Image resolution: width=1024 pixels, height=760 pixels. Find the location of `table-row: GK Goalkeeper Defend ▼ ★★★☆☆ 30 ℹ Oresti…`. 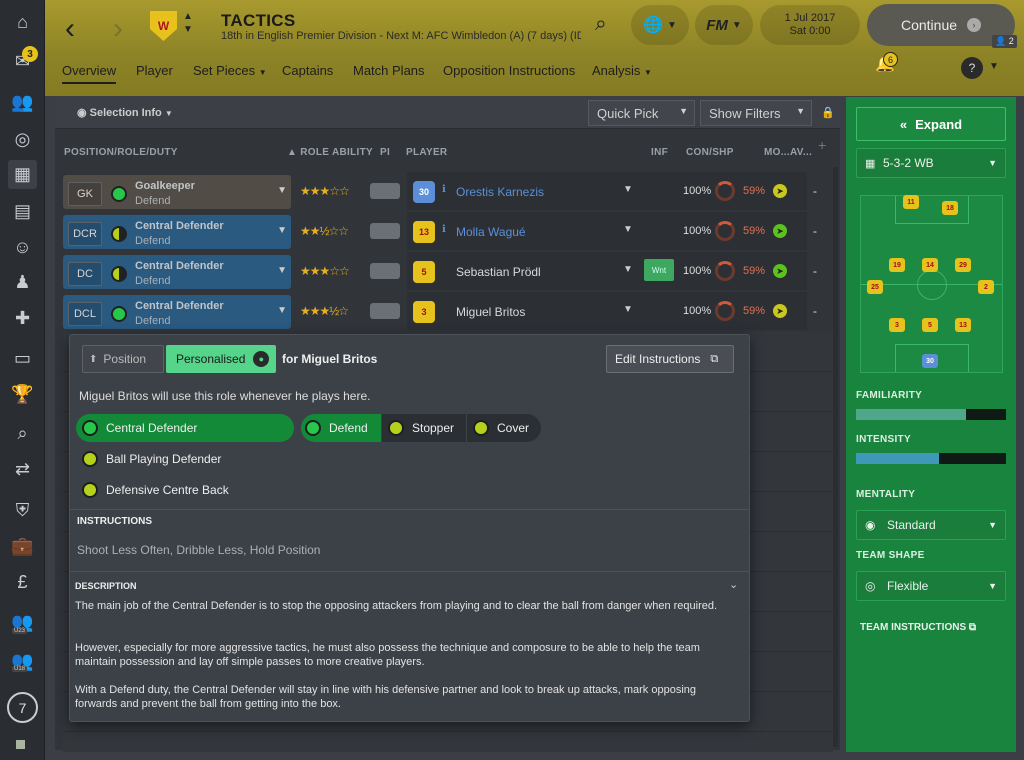

table-row: GK Goalkeeper Defend ▼ ★★★☆☆ 30 ℹ Oresti… is located at coordinates (448, 191).